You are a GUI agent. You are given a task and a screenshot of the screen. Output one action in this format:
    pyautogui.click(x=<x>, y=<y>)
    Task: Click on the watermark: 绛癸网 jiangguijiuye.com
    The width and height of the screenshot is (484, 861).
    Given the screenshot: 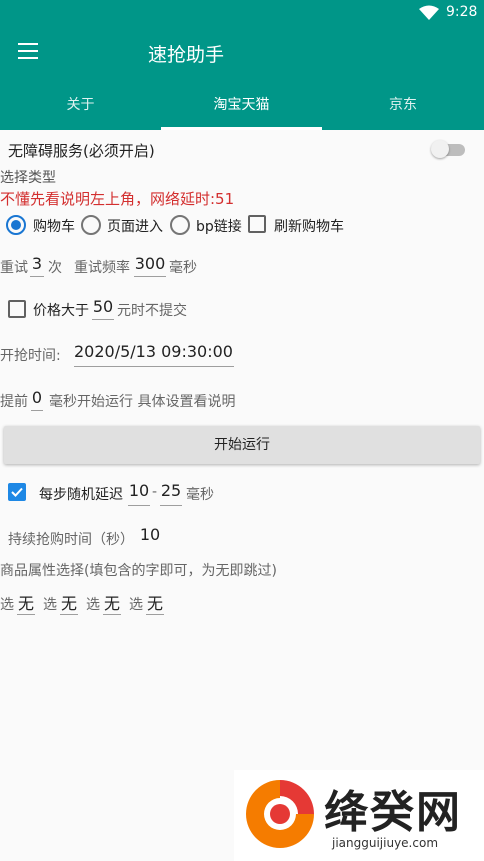 What is the action you would take?
    pyautogui.click(x=359, y=815)
    